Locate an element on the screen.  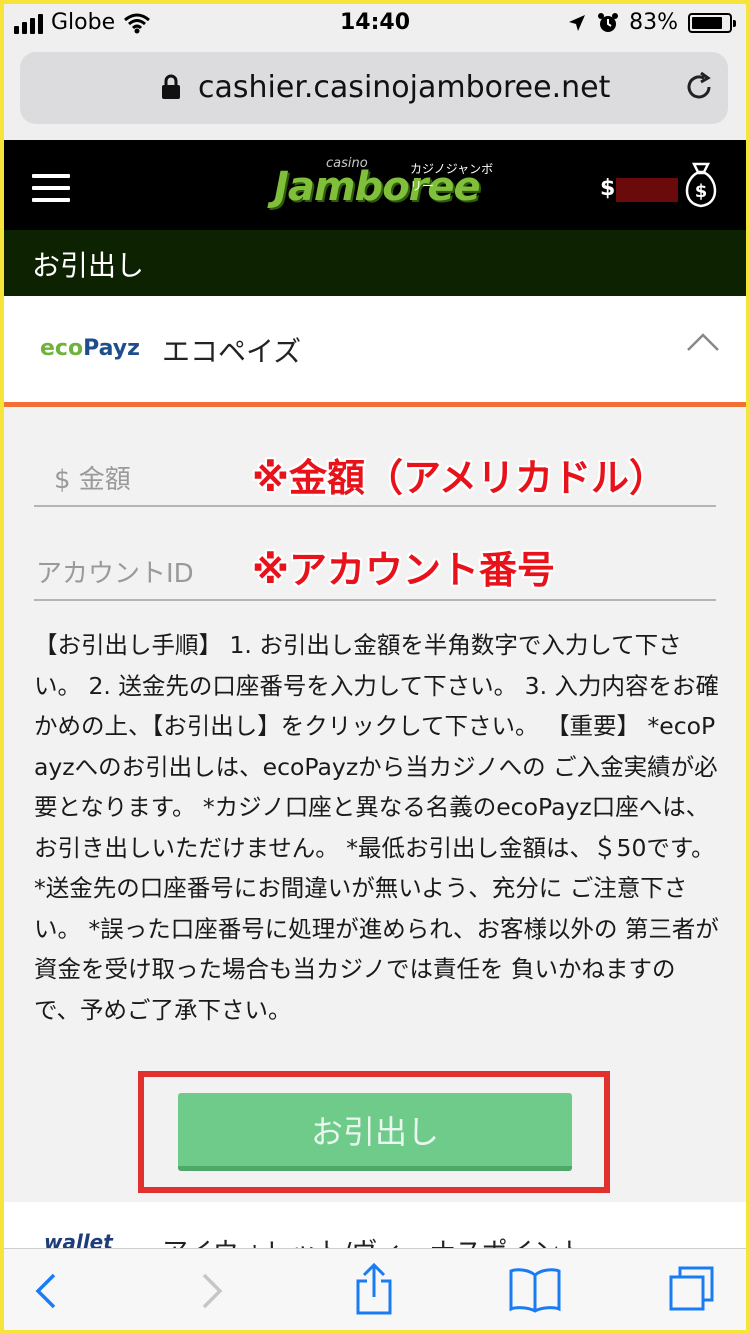
status-bar: Globe 14:40 83% is located at coordinates (375, 24).